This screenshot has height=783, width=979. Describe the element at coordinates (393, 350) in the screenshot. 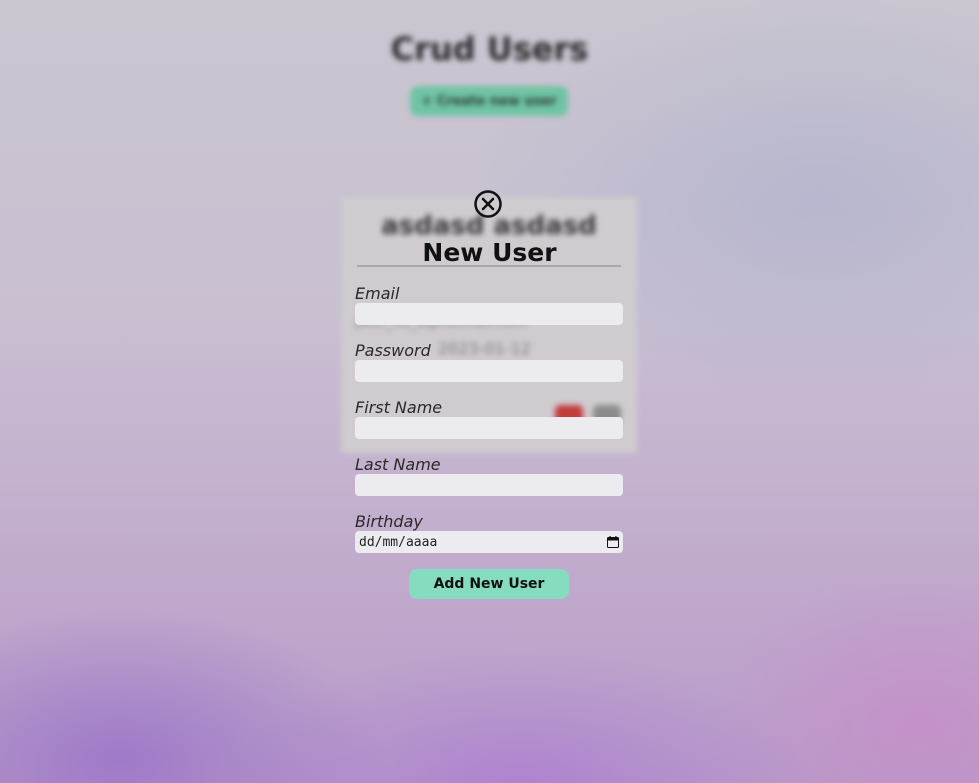

I see `password-label: Password` at that location.